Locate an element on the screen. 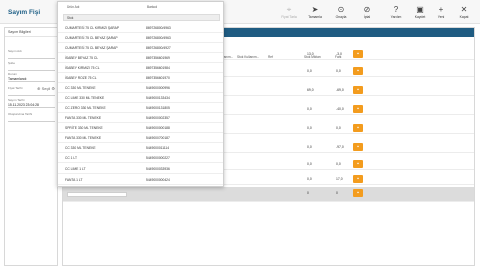 Image resolution: width=480 pixels, height=270 pixels. list-item: CC LIME 1 LT 5449000033936 is located at coordinates (140, 169).